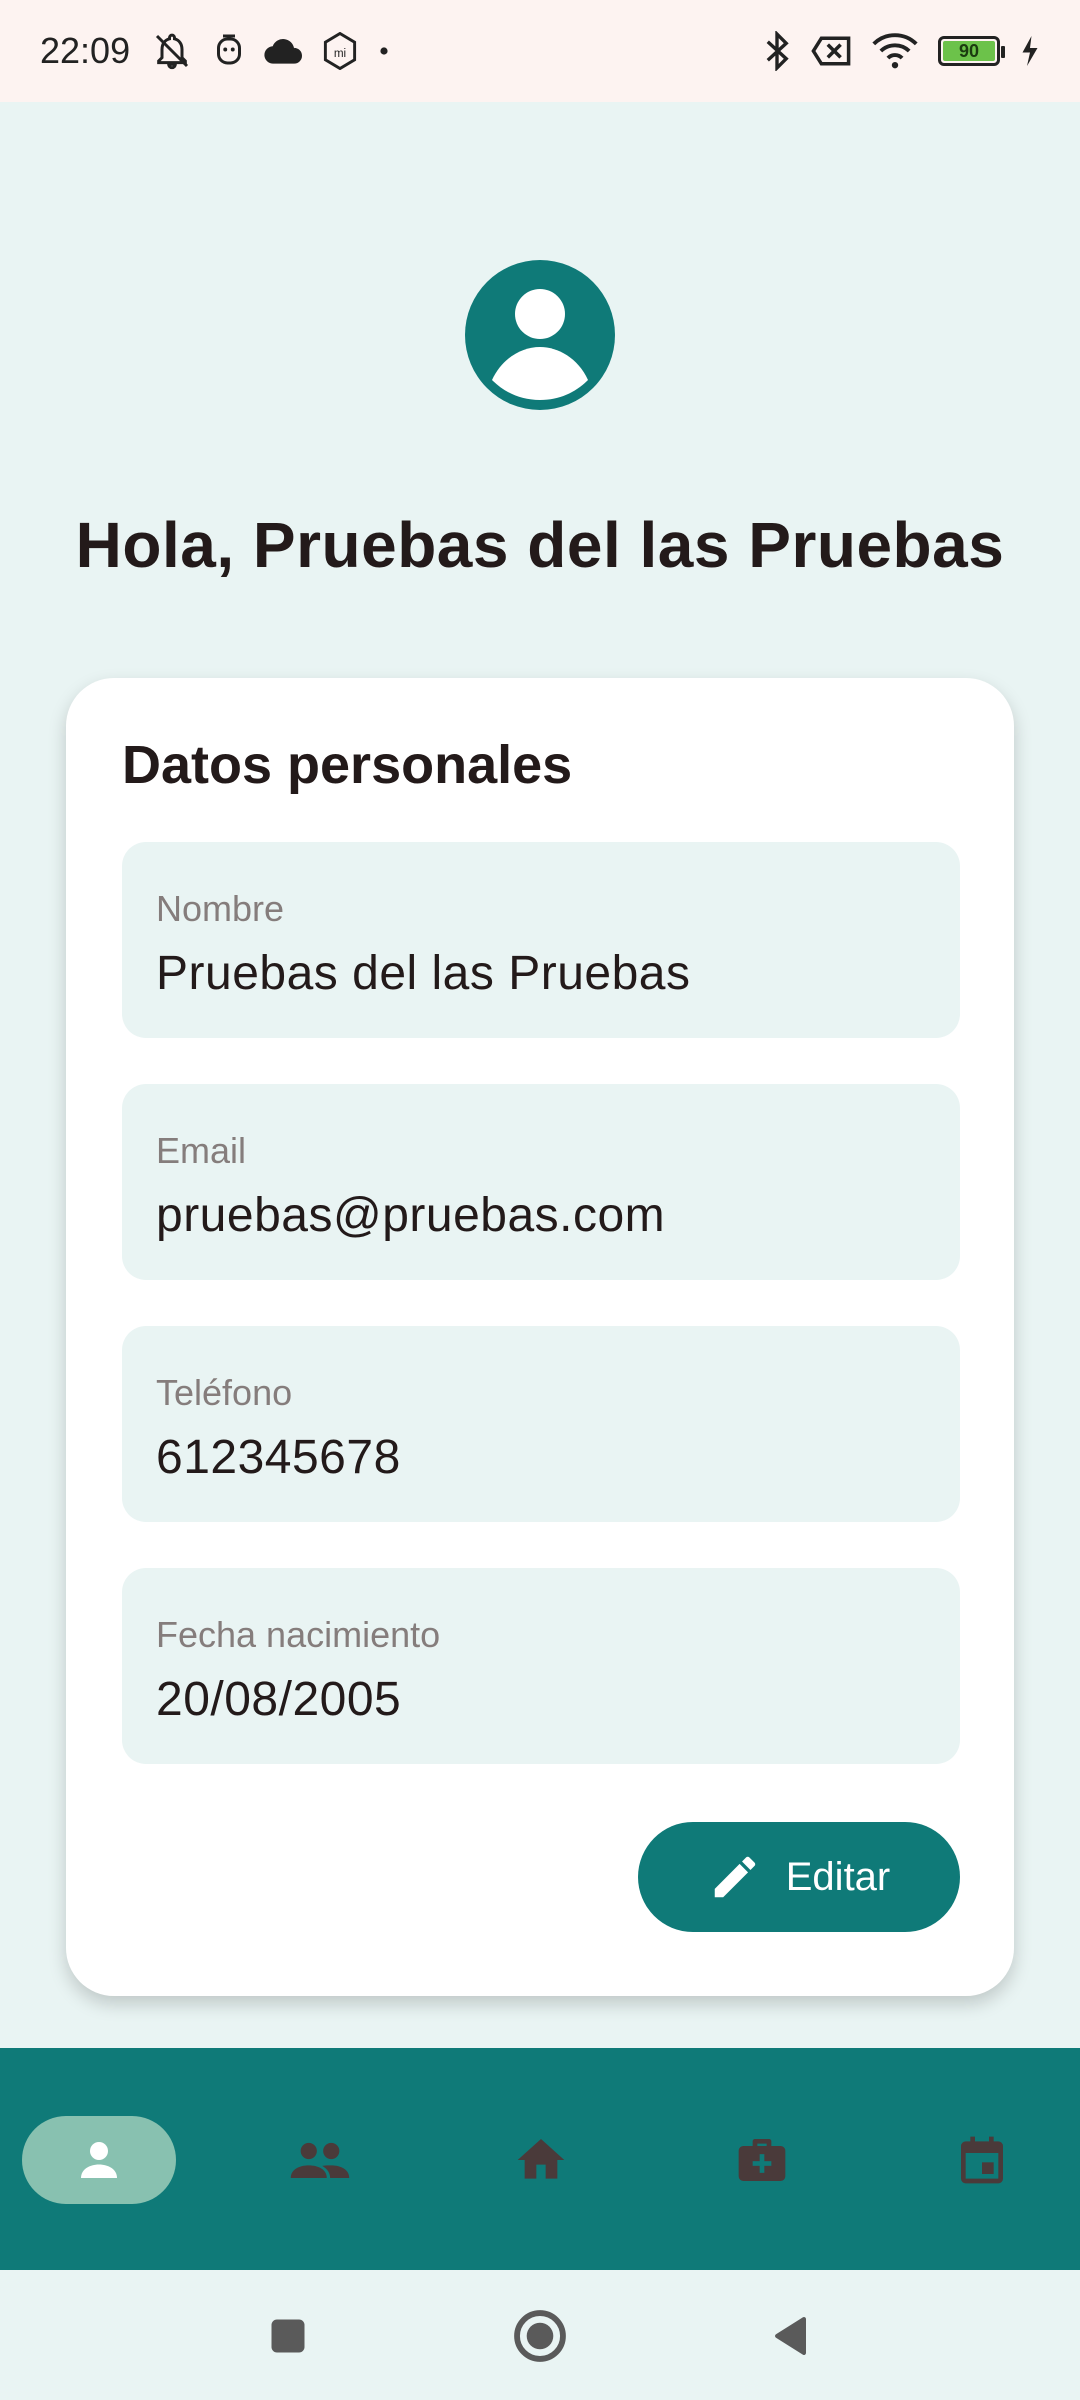 The height and width of the screenshot is (2400, 1080). I want to click on edit-button: Editar, so click(799, 1877).